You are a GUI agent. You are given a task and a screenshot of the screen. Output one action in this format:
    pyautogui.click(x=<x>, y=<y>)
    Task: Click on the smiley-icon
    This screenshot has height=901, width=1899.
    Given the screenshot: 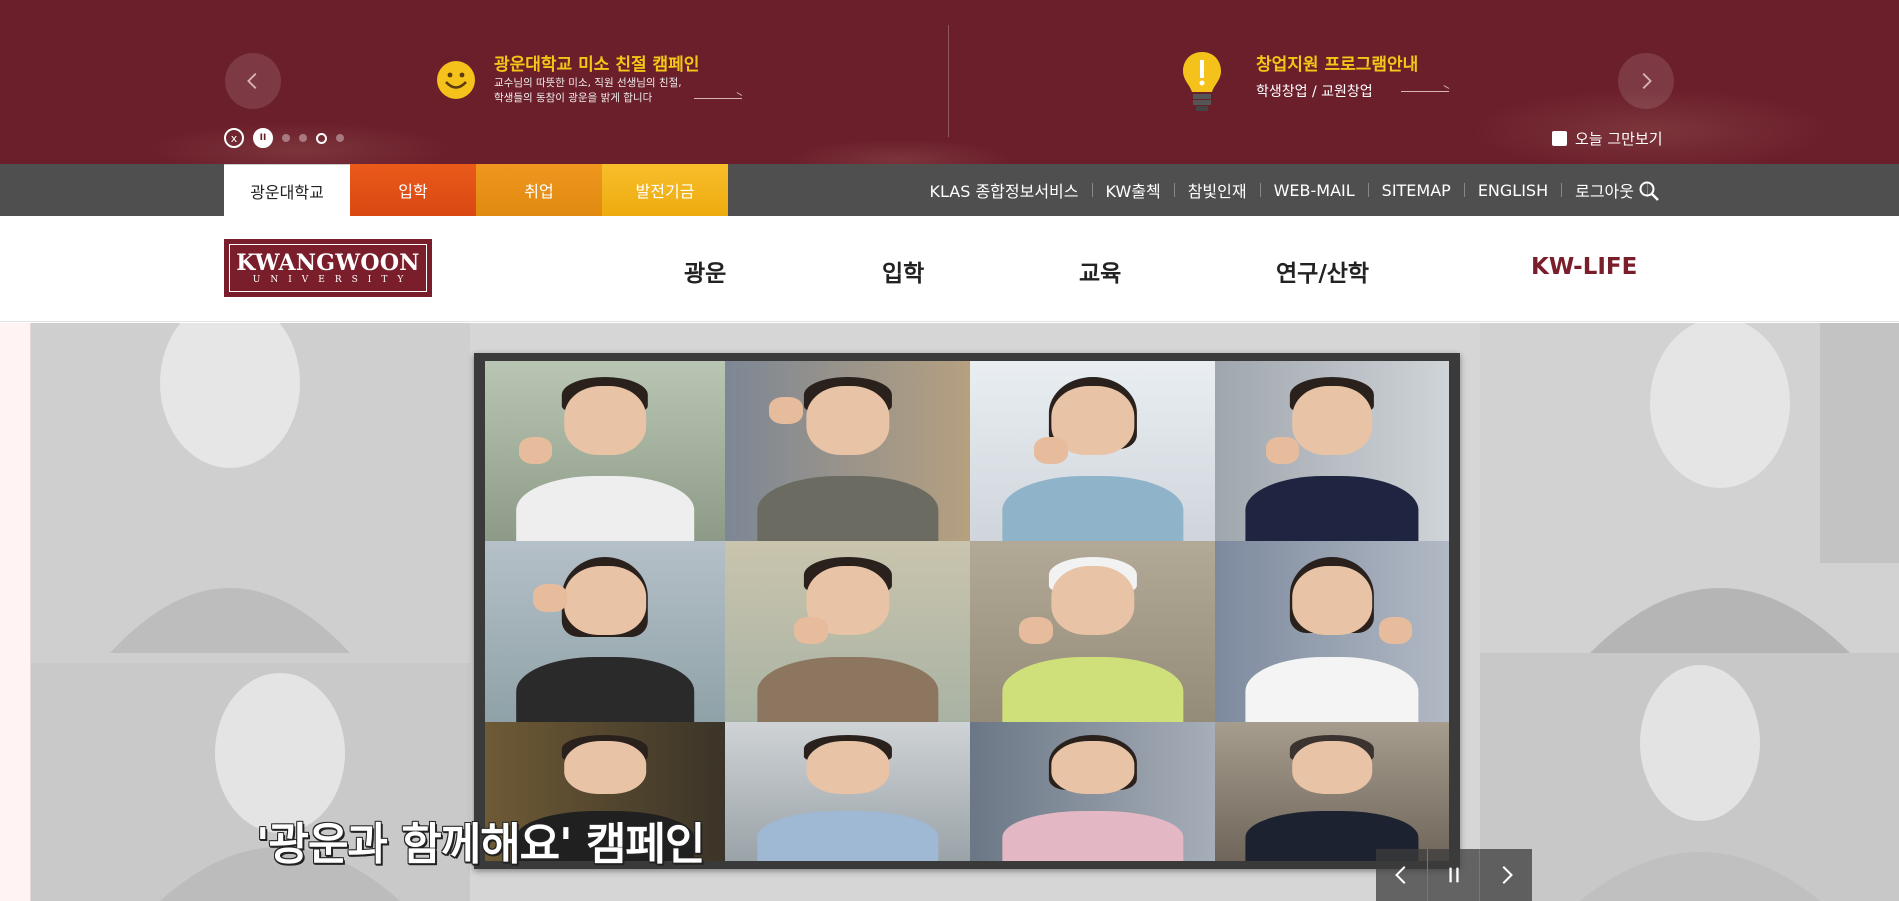 What is the action you would take?
    pyautogui.click(x=456, y=80)
    